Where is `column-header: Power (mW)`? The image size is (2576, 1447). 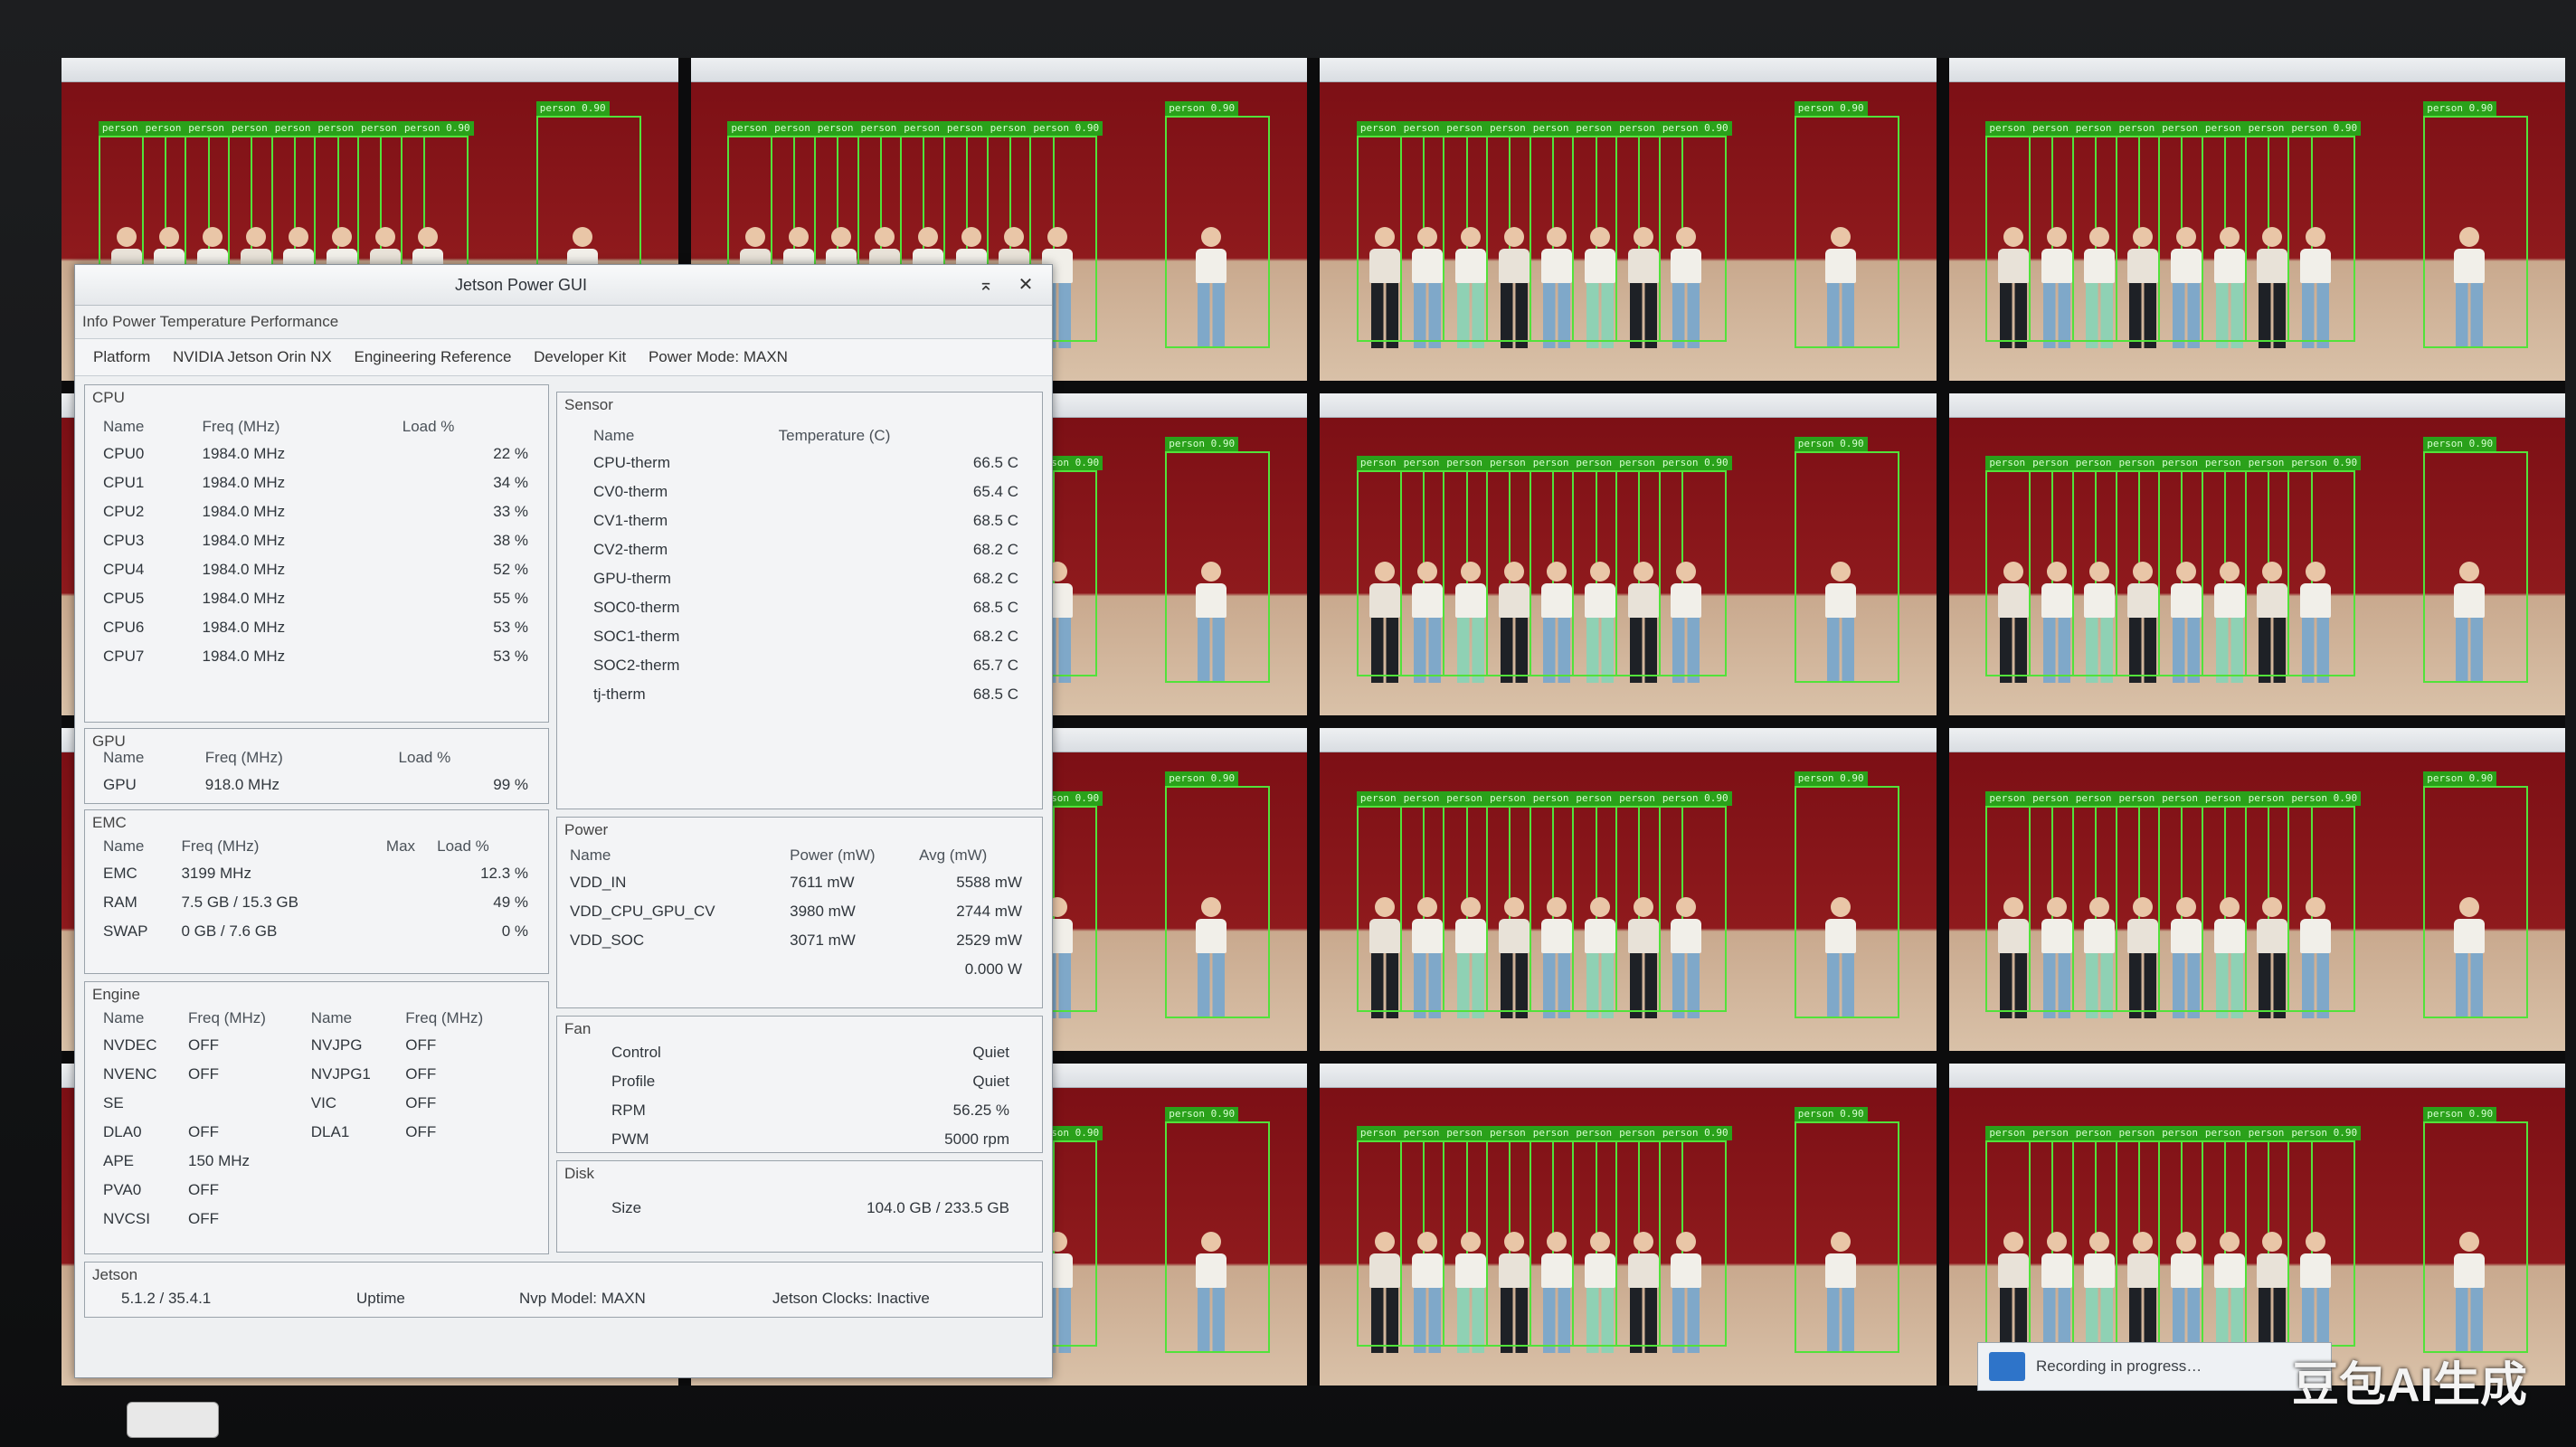 column-header: Power (mW) is located at coordinates (855, 855).